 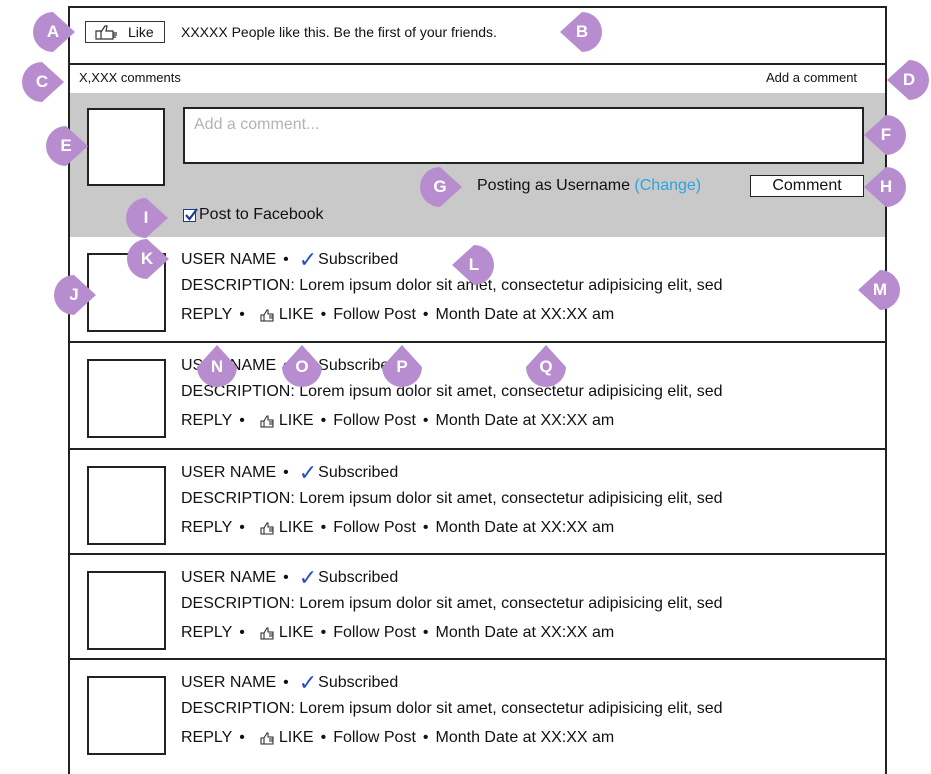 What do you see at coordinates (126, 147) in the screenshot?
I see `composer-avatar` at bounding box center [126, 147].